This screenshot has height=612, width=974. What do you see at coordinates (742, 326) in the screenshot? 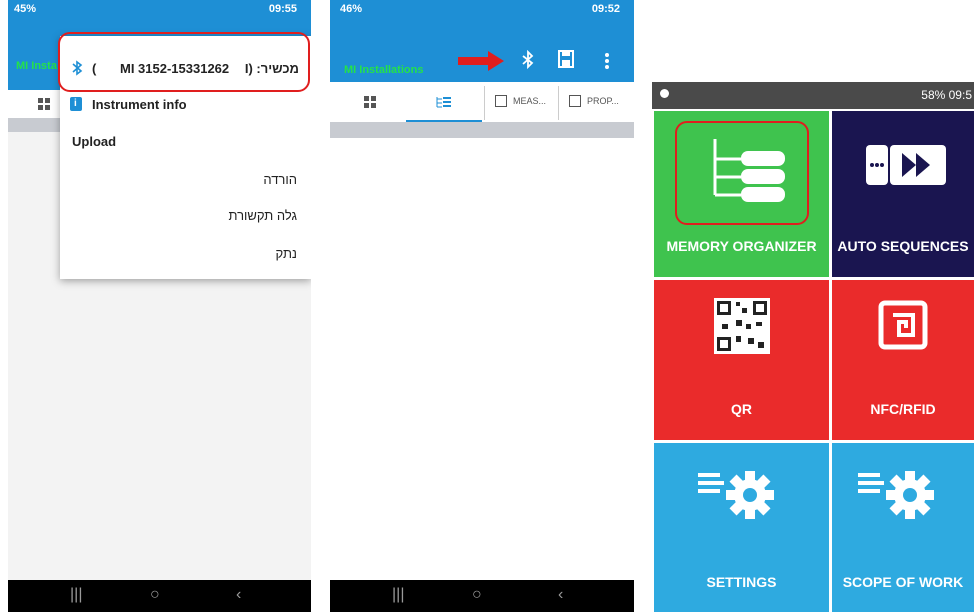
I see `qr-icon` at bounding box center [742, 326].